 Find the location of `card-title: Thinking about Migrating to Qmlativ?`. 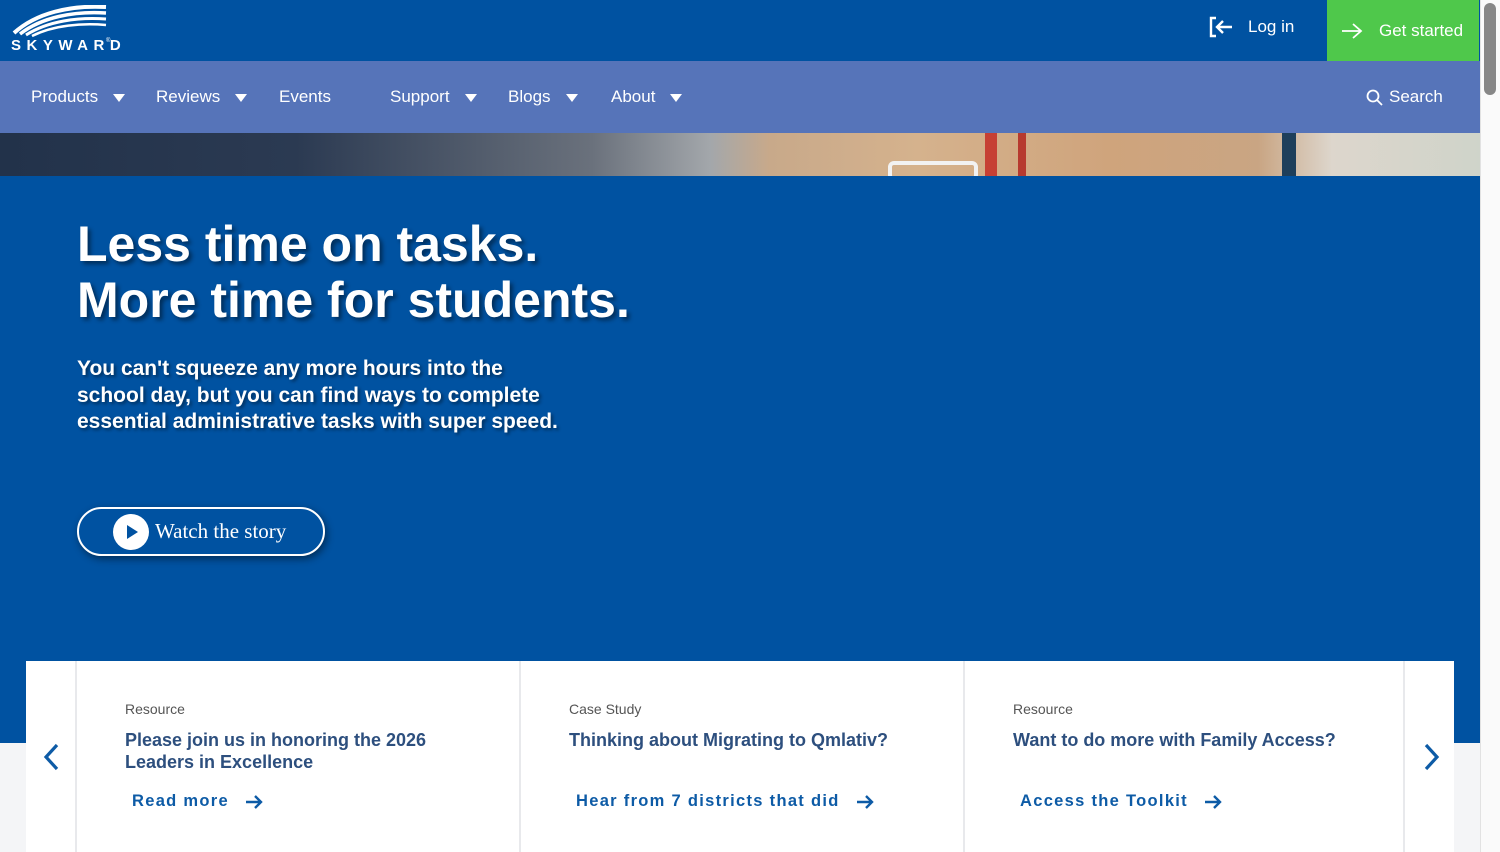

card-title: Thinking about Migrating to Qmlativ? is located at coordinates (734, 740).